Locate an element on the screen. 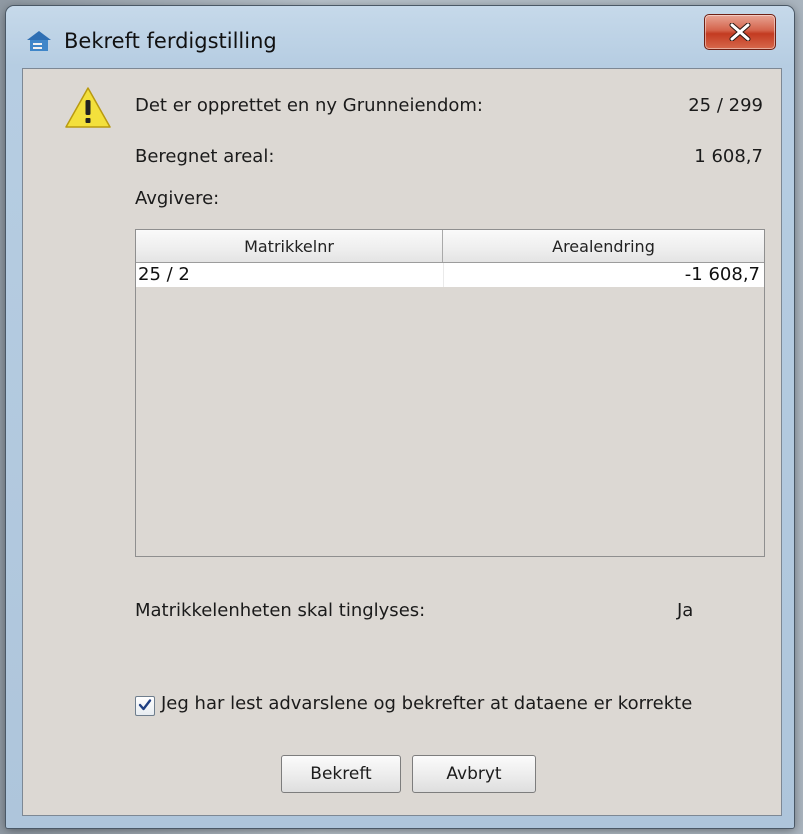 This screenshot has height=834, width=803. cell-matrikkelnr: 25 / 2 is located at coordinates (164, 274).